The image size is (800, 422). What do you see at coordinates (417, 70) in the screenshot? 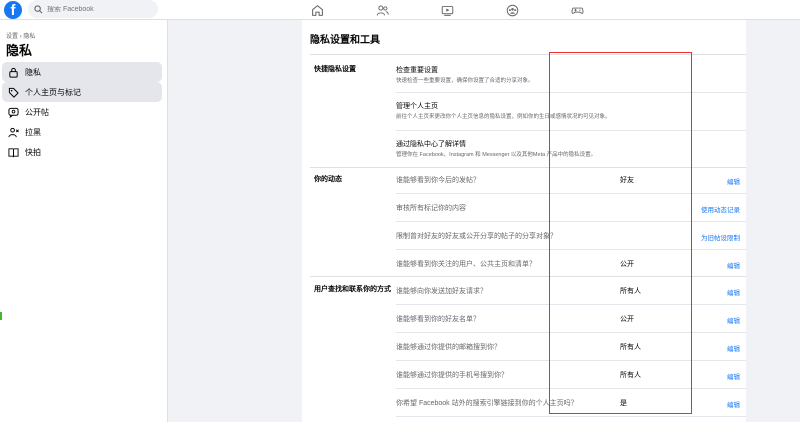
I see `quick-item-title: 检查重要设置` at bounding box center [417, 70].